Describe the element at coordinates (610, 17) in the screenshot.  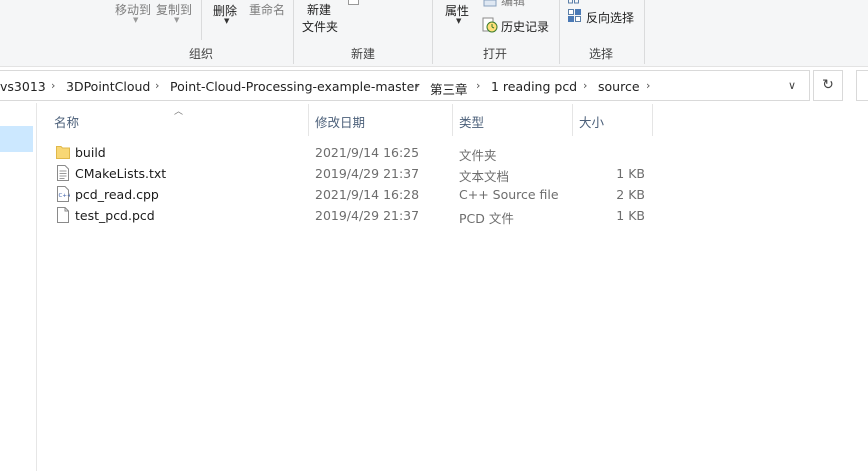
I see `invert-selection-button: 反向选择` at that location.